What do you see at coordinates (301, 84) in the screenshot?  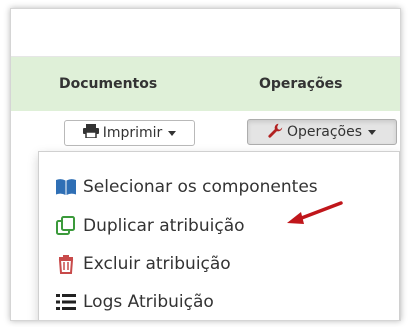 I see `column-header-operacoes: Operações` at bounding box center [301, 84].